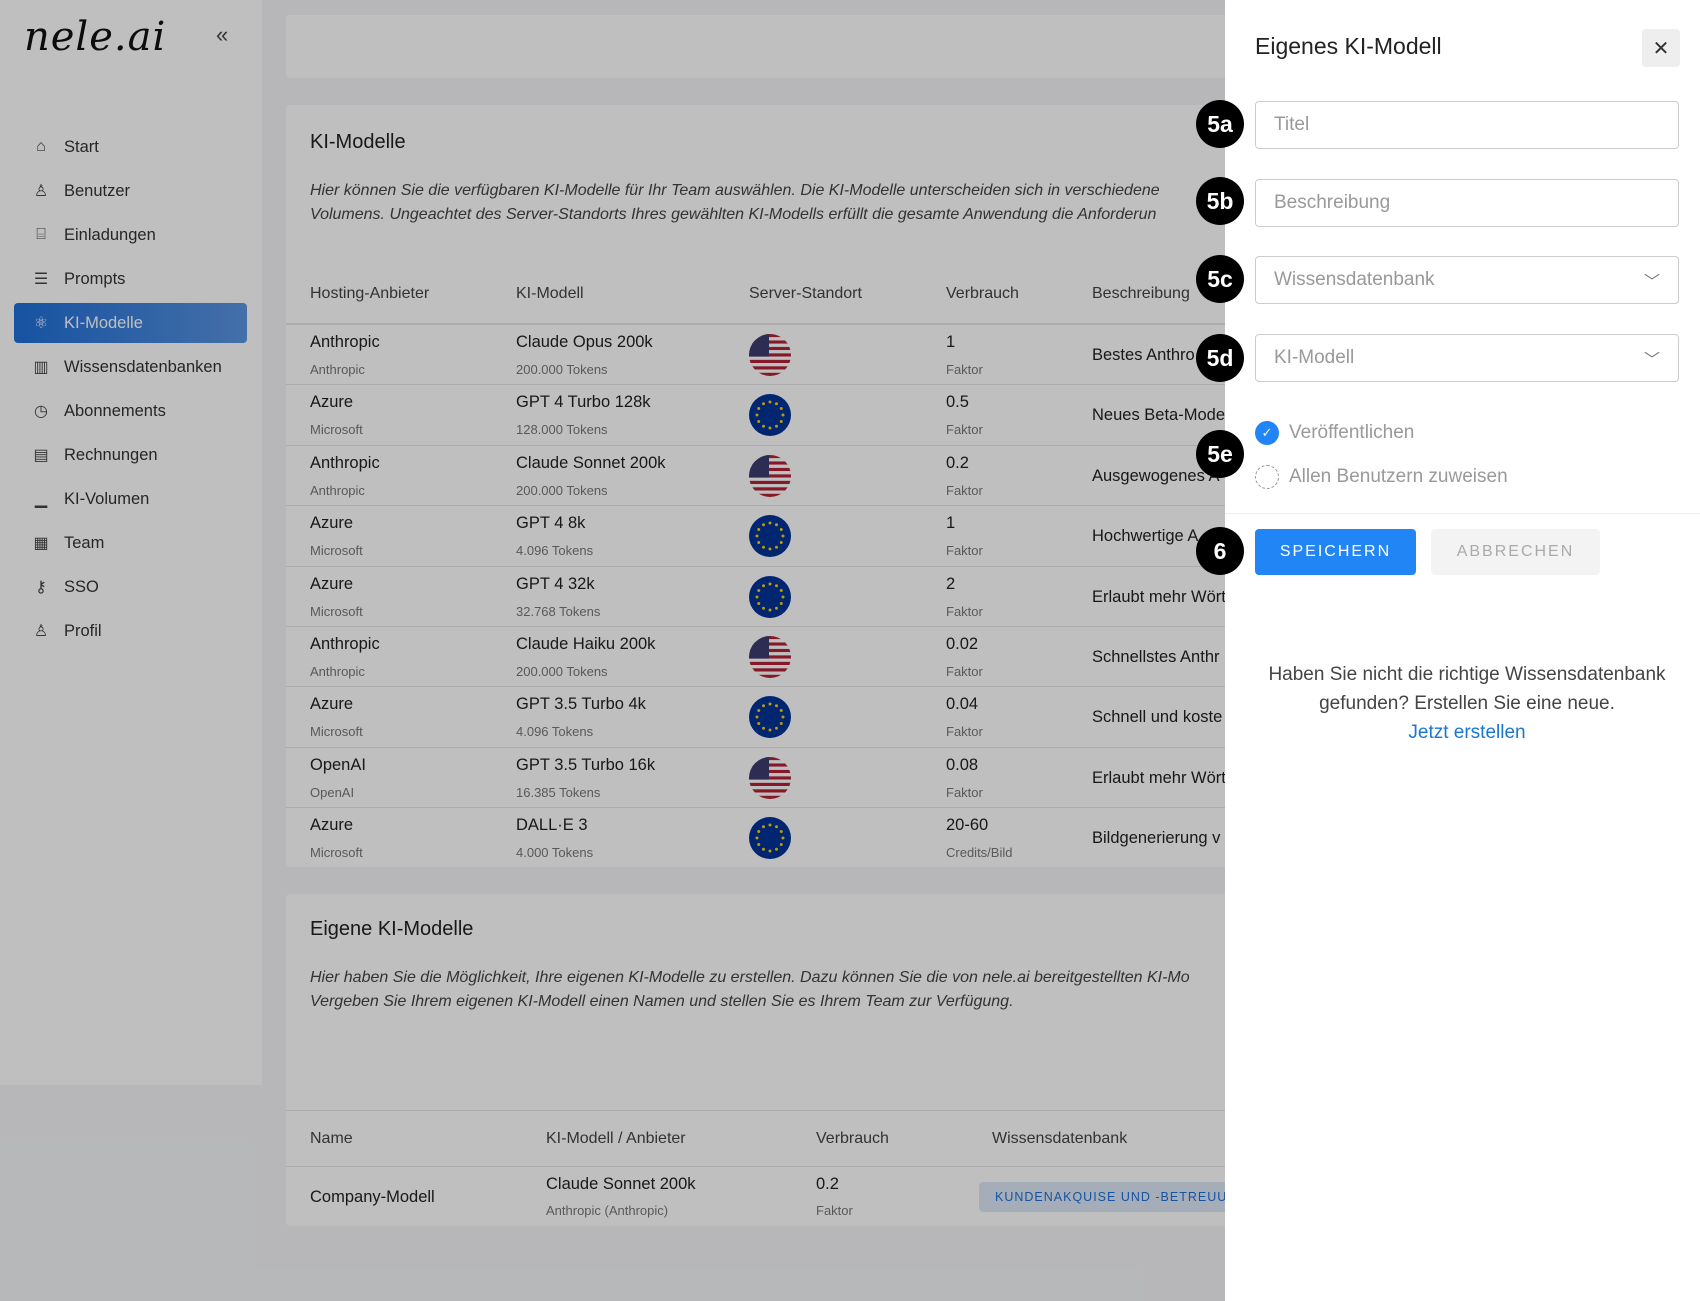  Describe the element at coordinates (1220, 454) in the screenshot. I see `step-badge: 5e` at that location.